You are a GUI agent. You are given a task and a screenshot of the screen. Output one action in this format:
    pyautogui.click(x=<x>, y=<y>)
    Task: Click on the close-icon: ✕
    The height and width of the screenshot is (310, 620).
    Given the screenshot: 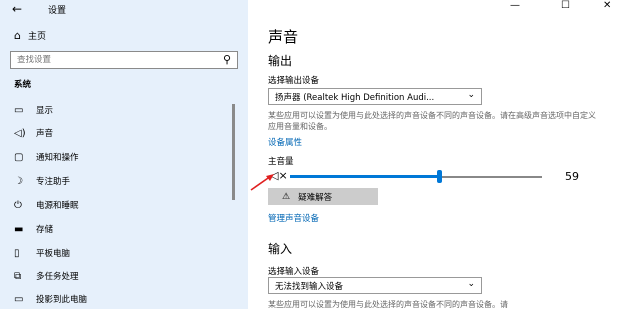 What is the action you would take?
    pyautogui.click(x=607, y=5)
    